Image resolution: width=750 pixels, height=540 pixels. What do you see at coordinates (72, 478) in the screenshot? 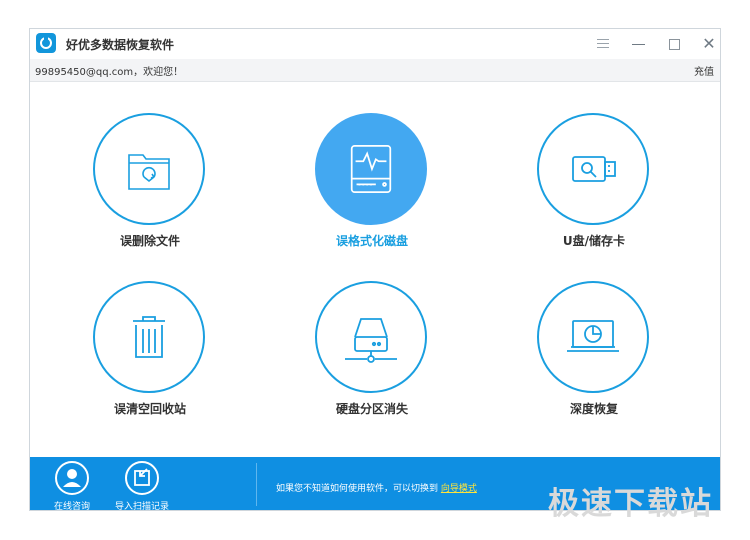
I see `user-avatar-icon` at bounding box center [72, 478].